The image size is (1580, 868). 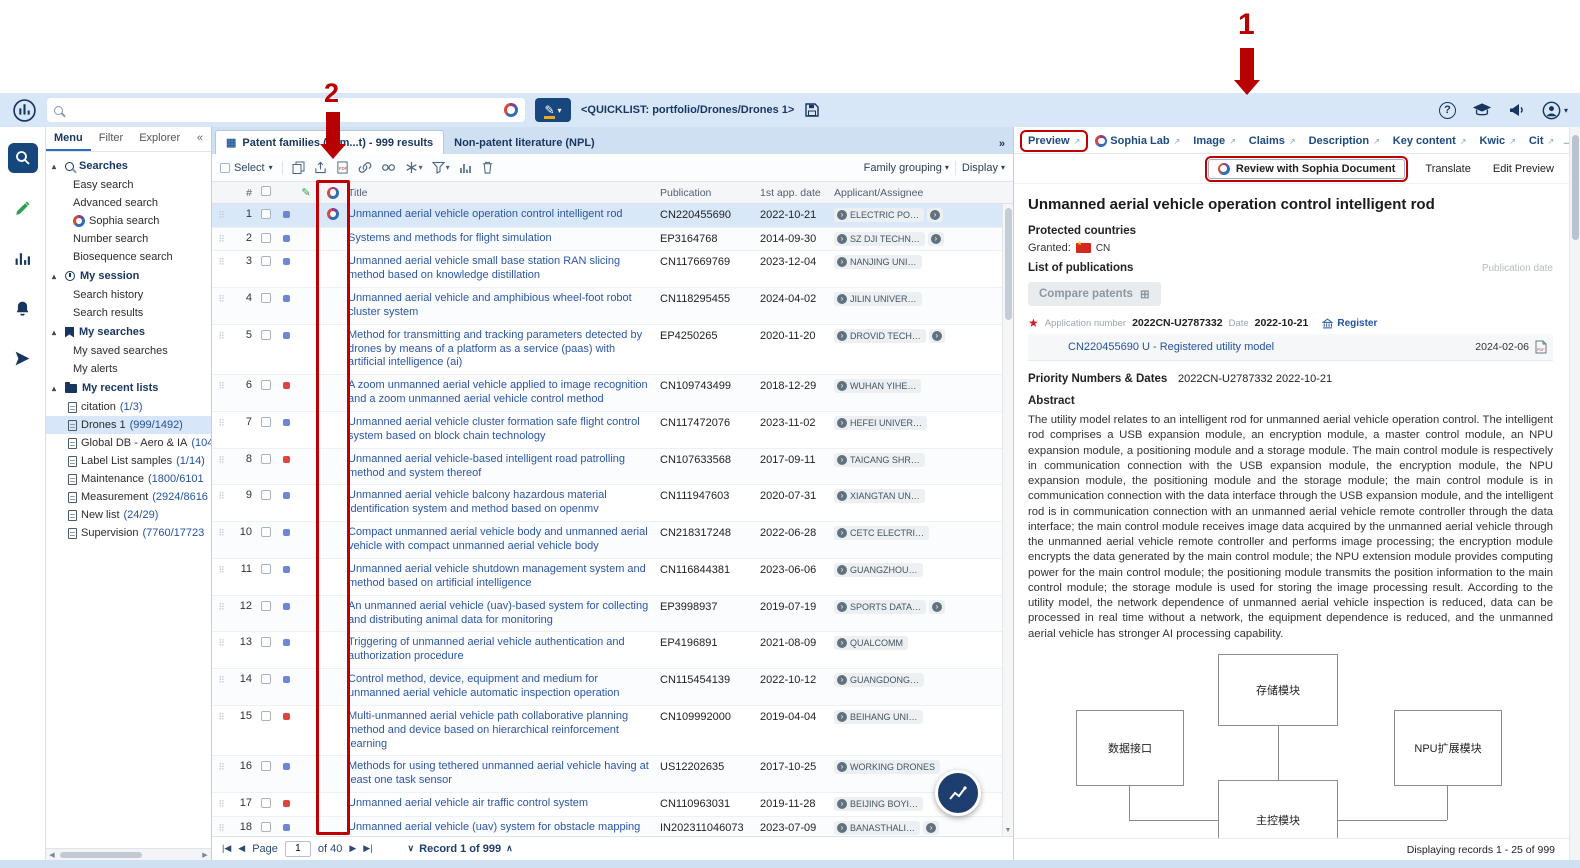 I want to click on prev-page-button: ◀, so click(x=241, y=848).